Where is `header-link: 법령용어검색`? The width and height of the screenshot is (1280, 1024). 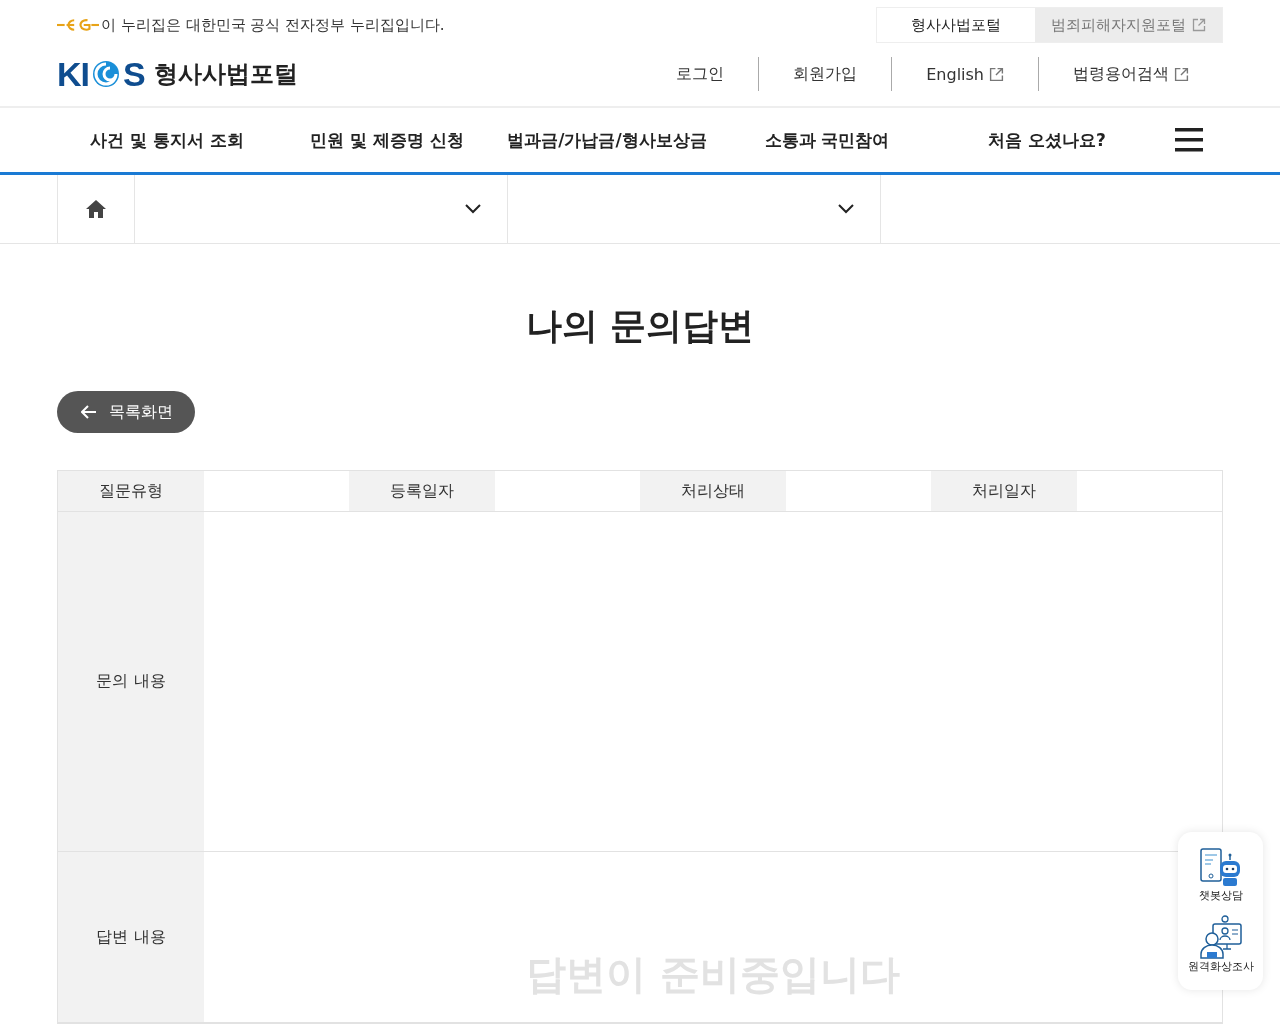 header-link: 법령용어검색 is located at coordinates (1131, 74).